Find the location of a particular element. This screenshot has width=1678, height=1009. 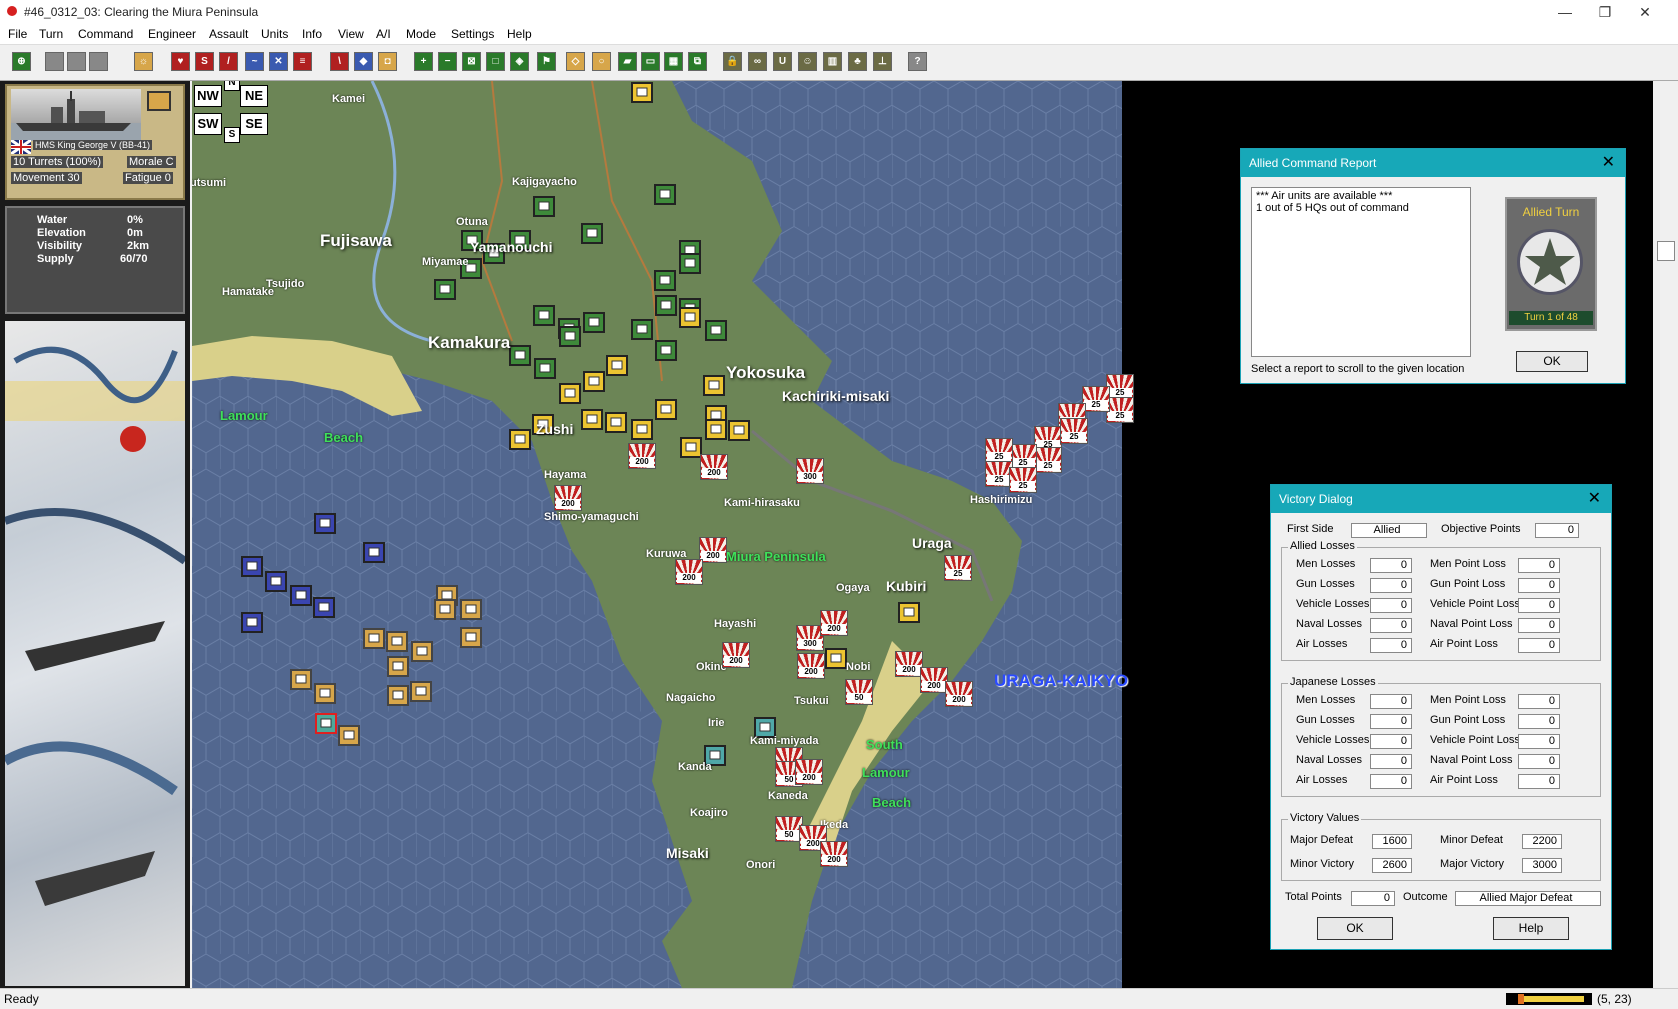

center-icon: ⊕ is located at coordinates (21, 61).